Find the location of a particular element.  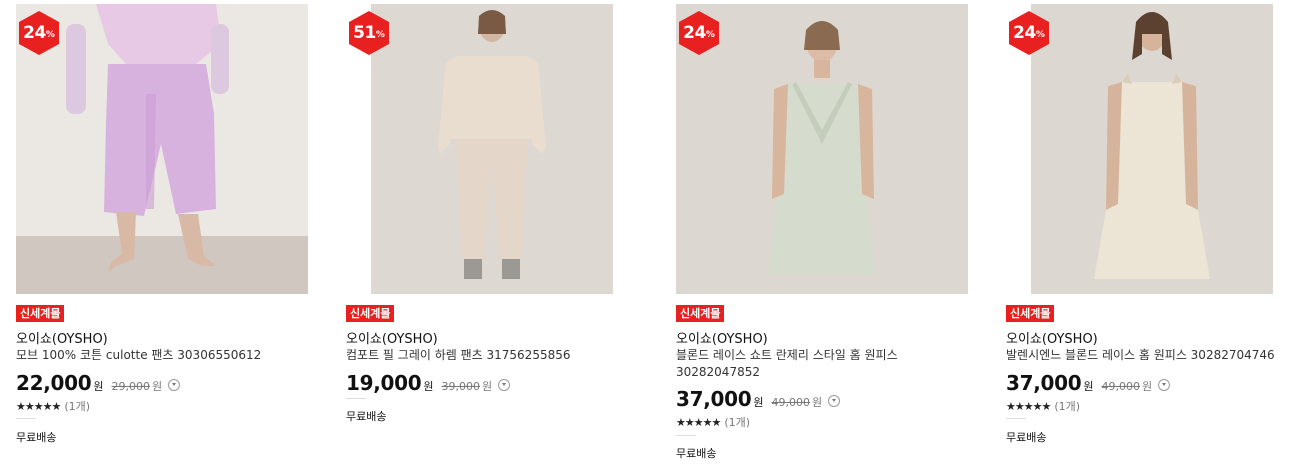

product-image: 51 % is located at coordinates (492, 149).